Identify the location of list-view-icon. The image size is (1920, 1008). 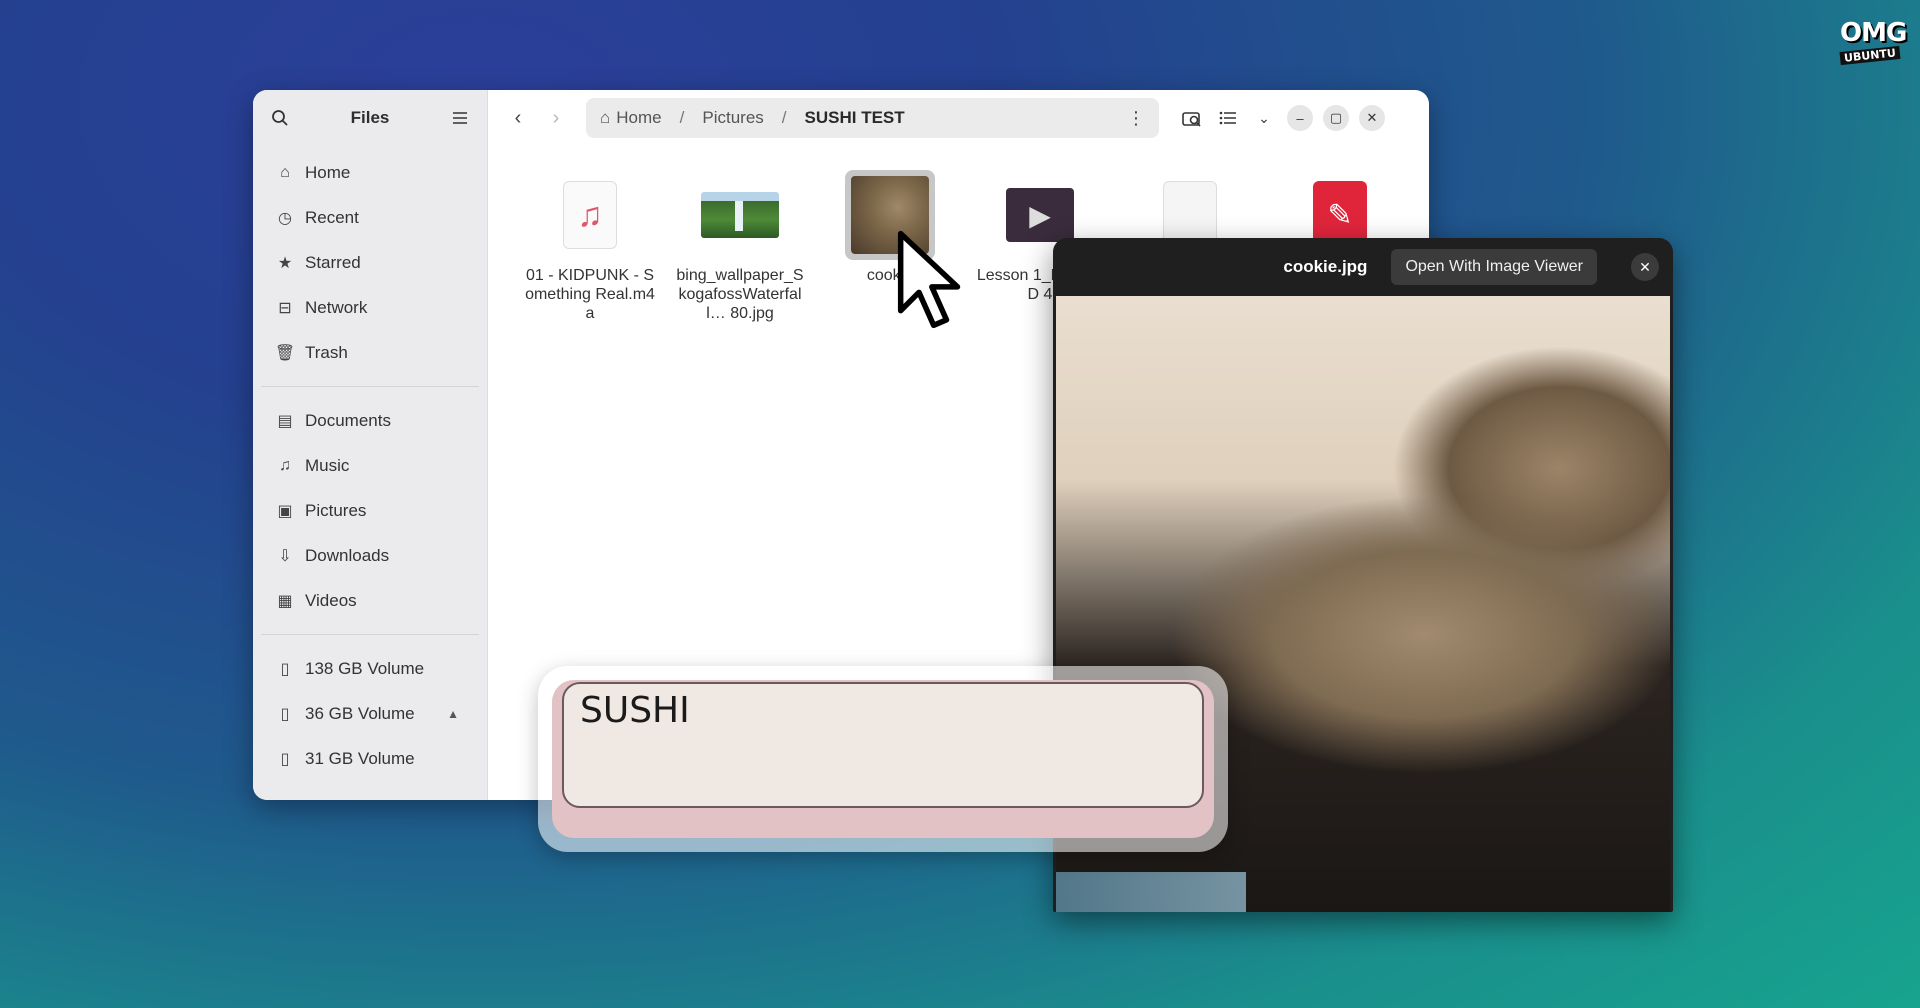
(1228, 118).